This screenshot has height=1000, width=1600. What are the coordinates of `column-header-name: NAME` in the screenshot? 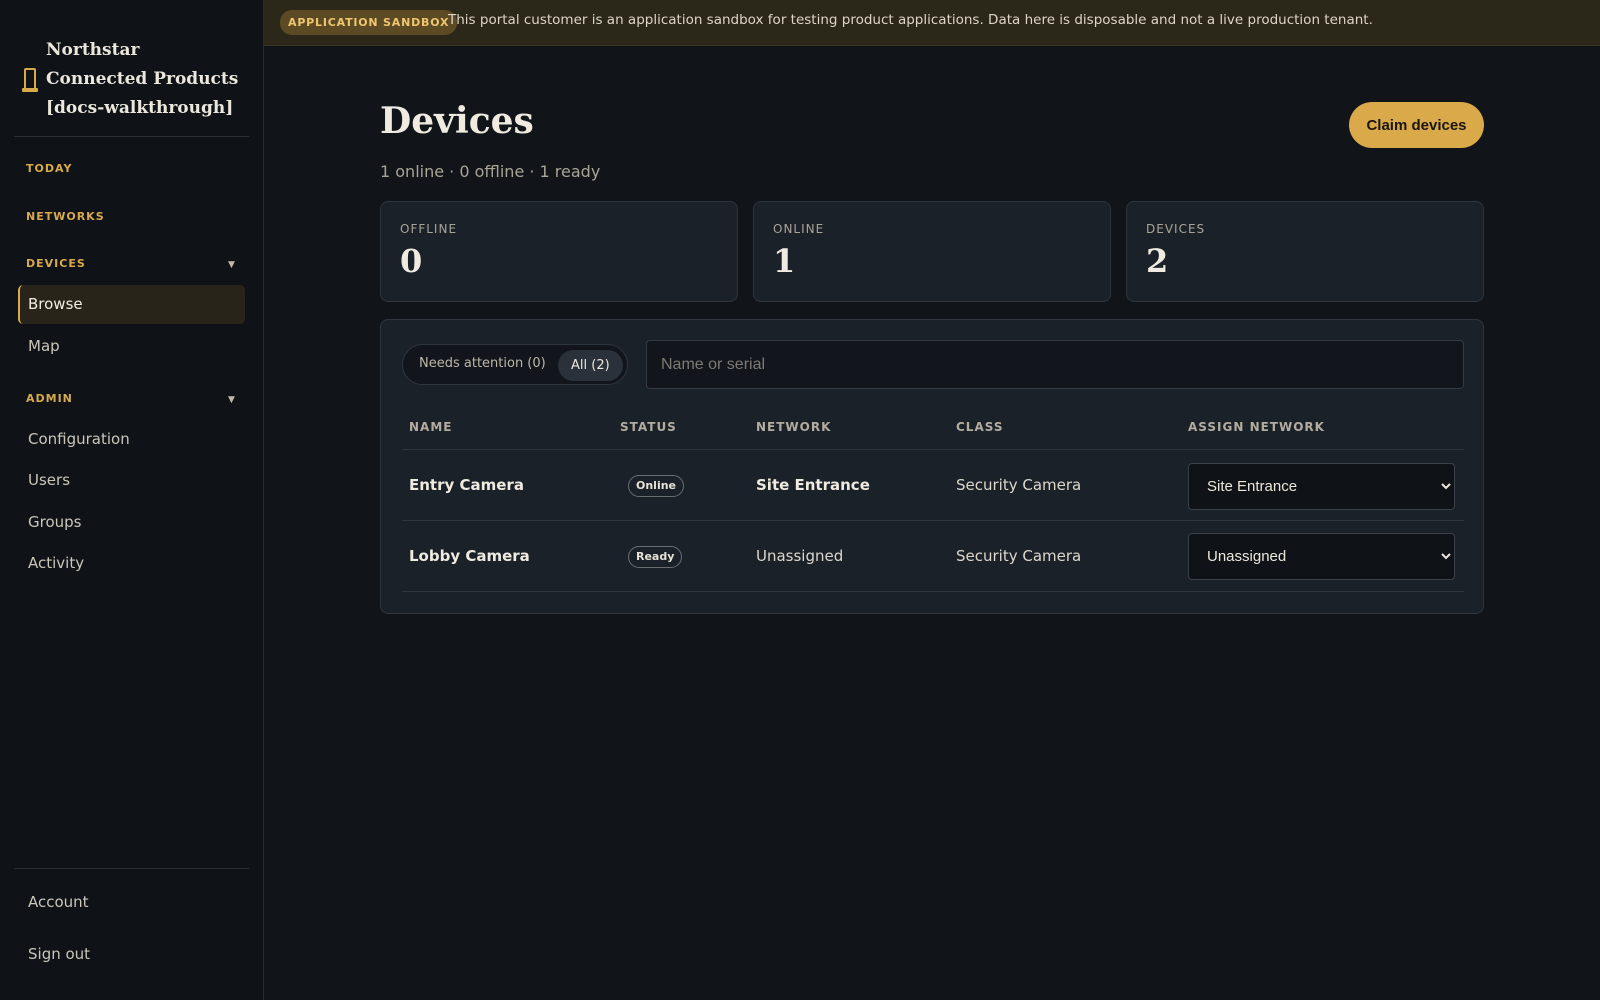 It's located at (430, 427).